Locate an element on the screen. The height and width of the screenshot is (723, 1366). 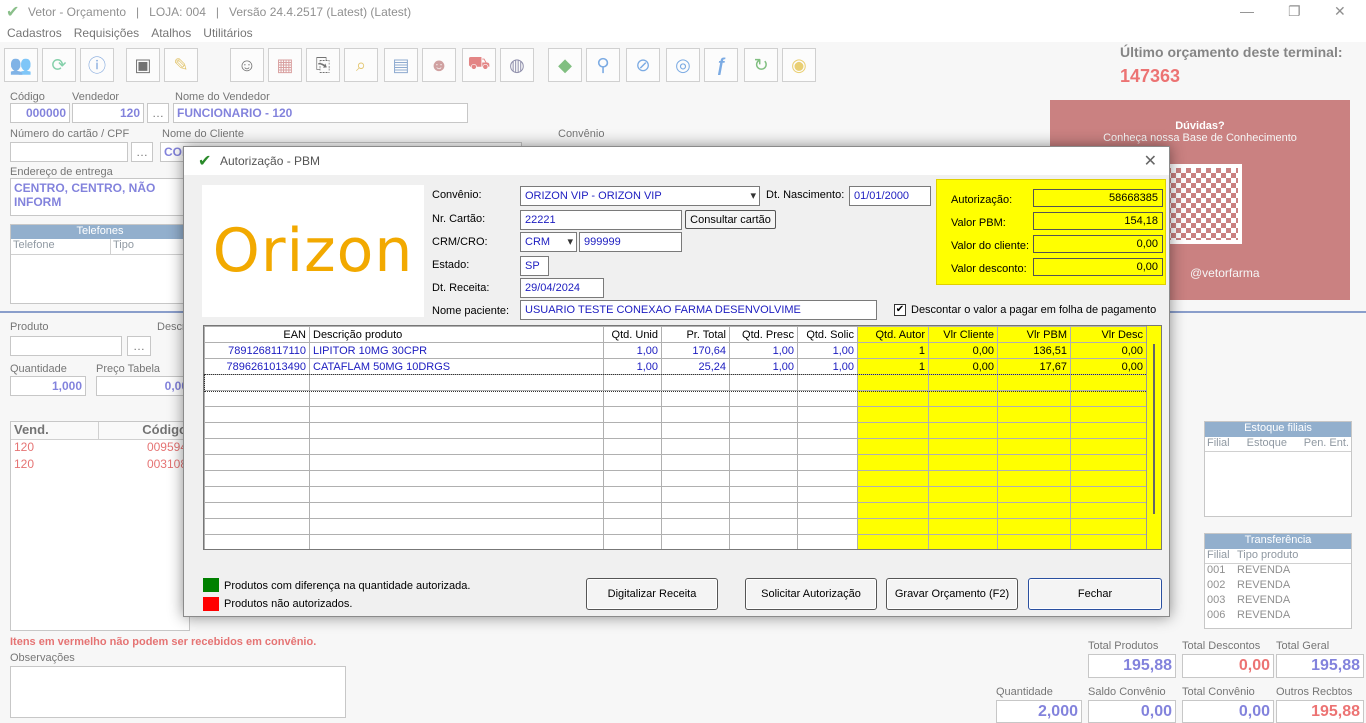
dialog-title: Autorização - PBM is located at coordinates (270, 161).